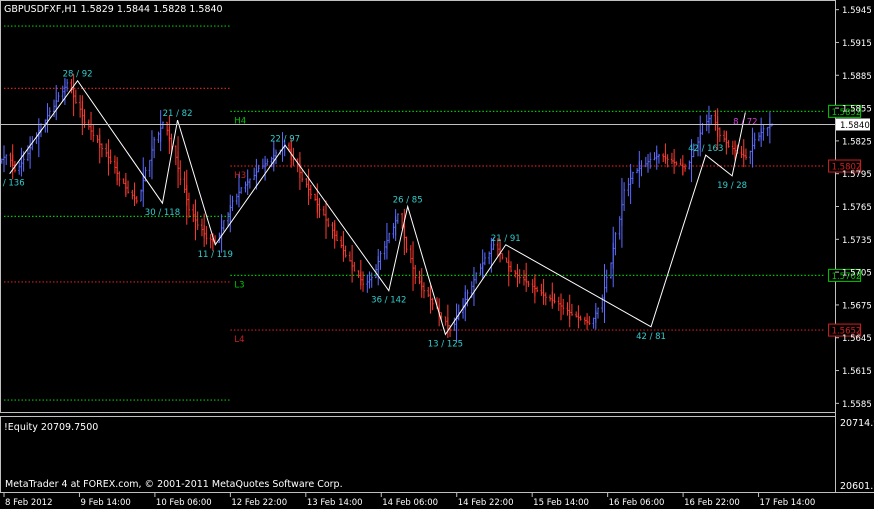  Describe the element at coordinates (215, 255) in the screenshot. I see `zigzag-label: 11 / 119` at that location.